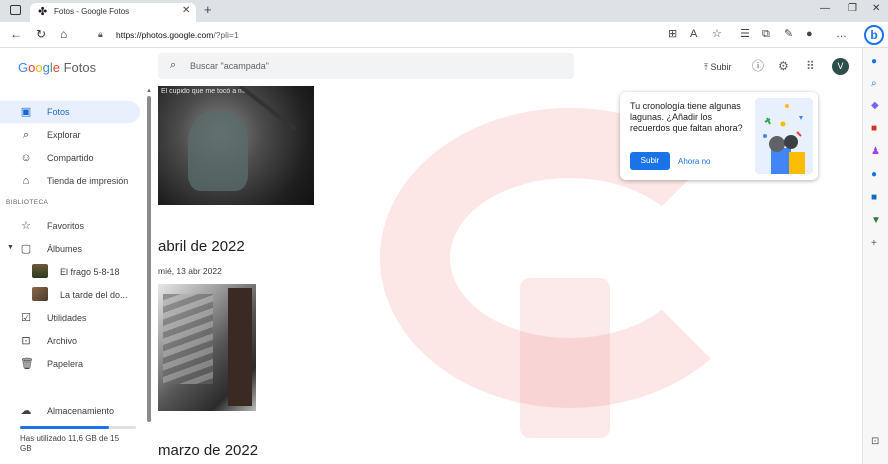 The image size is (888, 464). Describe the element at coordinates (370, 35) in the screenshot. I see `url-field: 🔒︎ https://photos.google.com/?pli=1` at that location.